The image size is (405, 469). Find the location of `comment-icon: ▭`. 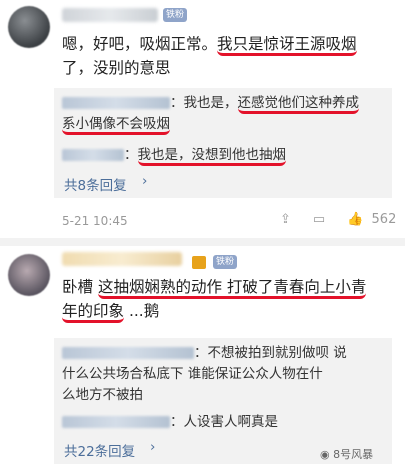

comment-icon: ▭ is located at coordinates (319, 219).